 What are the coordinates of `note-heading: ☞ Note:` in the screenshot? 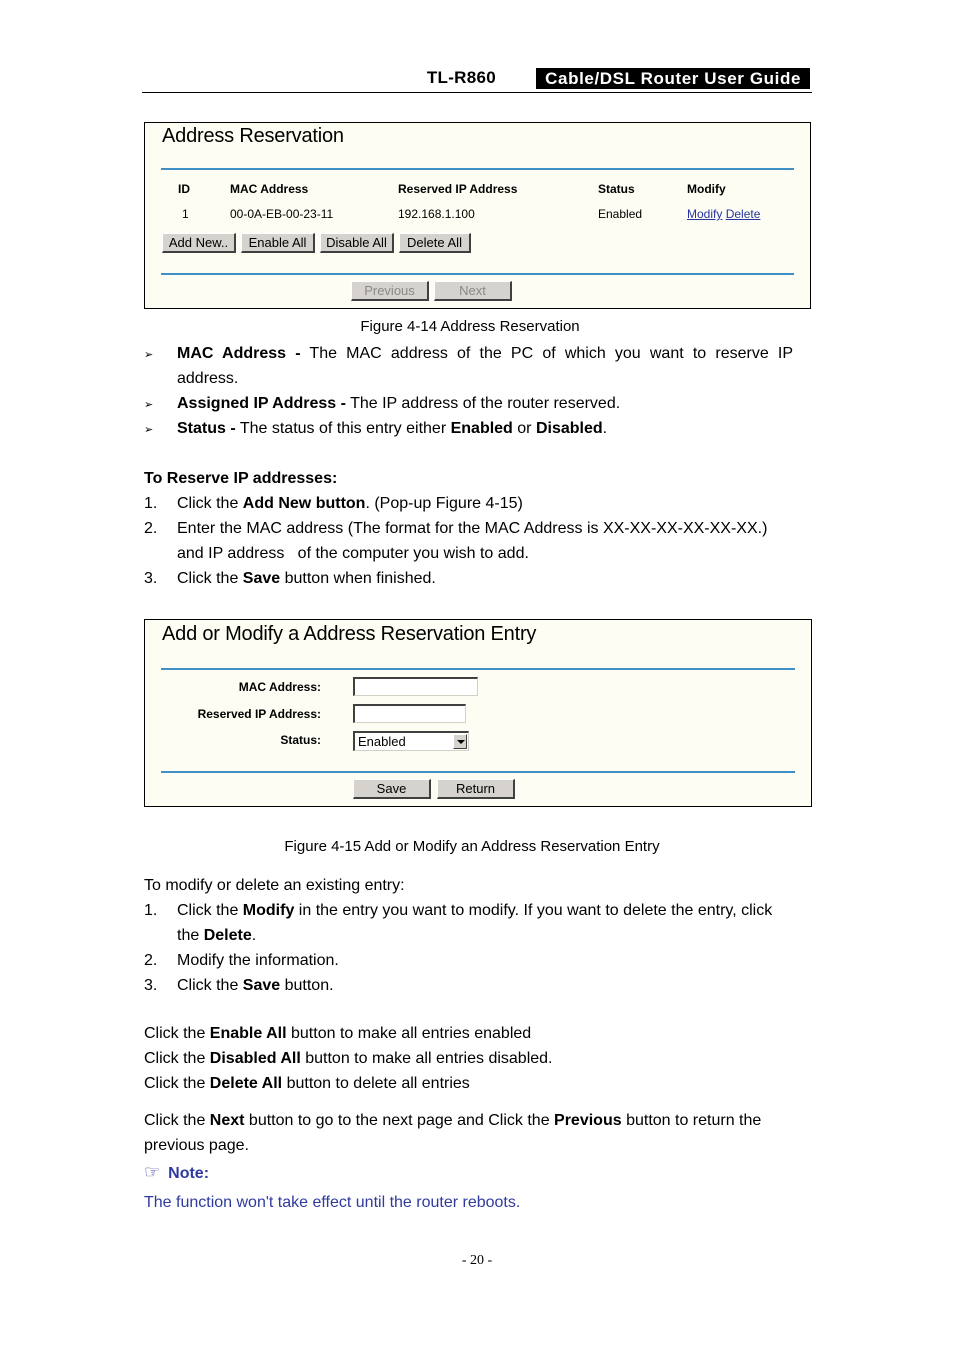 It's located at (176, 1173).